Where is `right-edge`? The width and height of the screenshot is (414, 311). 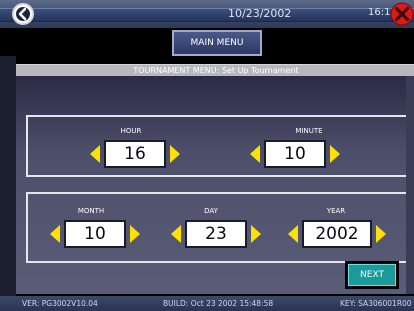 right-edge is located at coordinates (410, 185).